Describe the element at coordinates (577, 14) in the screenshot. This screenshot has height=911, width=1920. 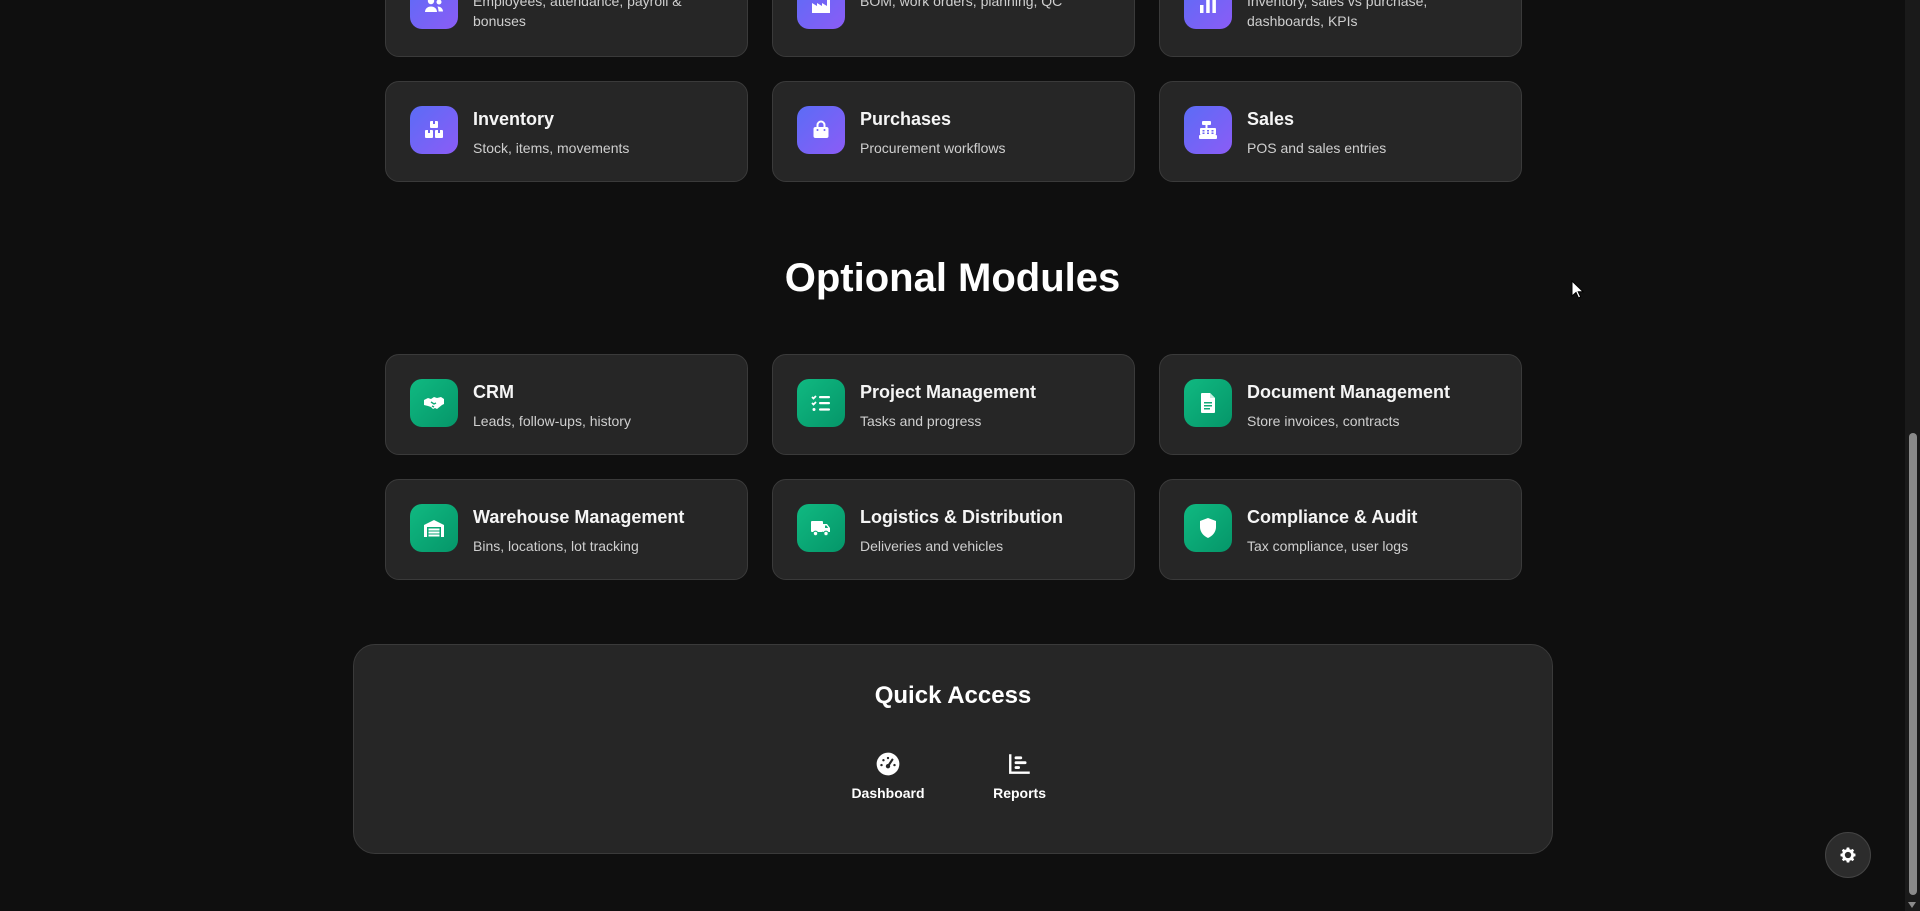
I see `module-description: Employees, attendance, payroll & bonuses` at that location.